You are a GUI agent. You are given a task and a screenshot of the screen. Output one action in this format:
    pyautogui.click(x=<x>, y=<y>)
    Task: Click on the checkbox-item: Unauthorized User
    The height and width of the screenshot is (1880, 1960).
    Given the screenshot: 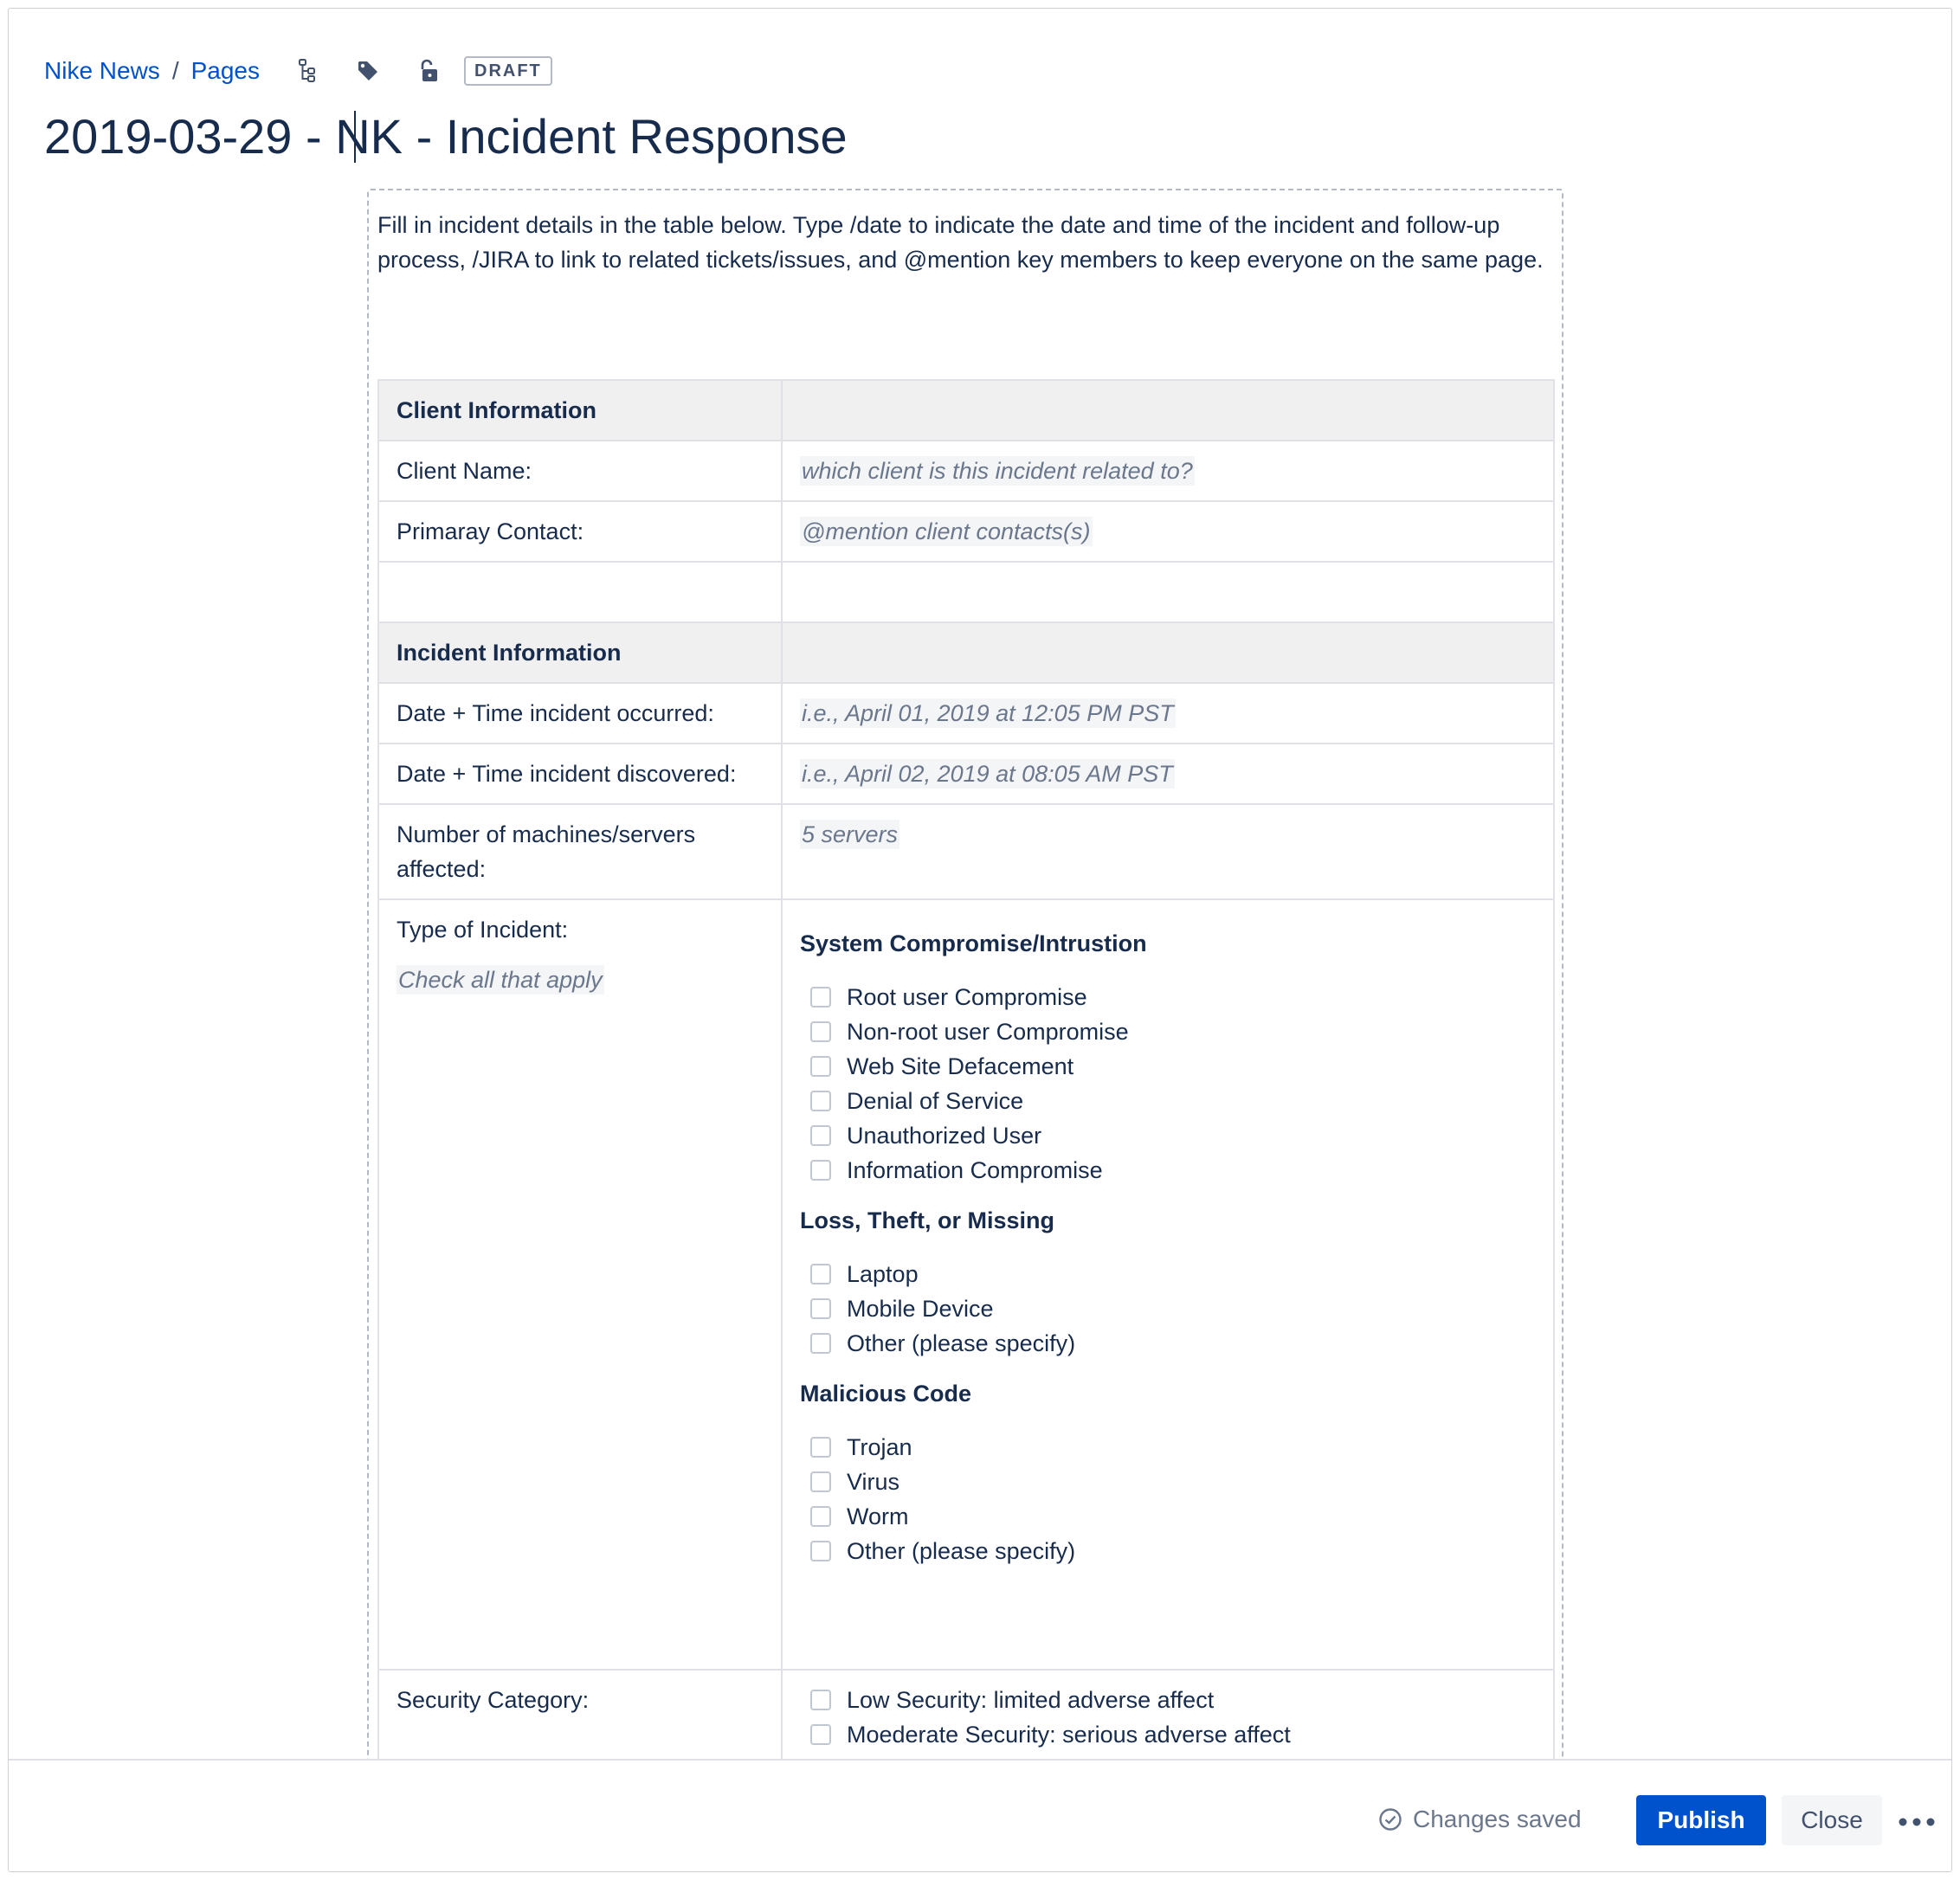 What is the action you would take?
    pyautogui.click(x=1168, y=1135)
    